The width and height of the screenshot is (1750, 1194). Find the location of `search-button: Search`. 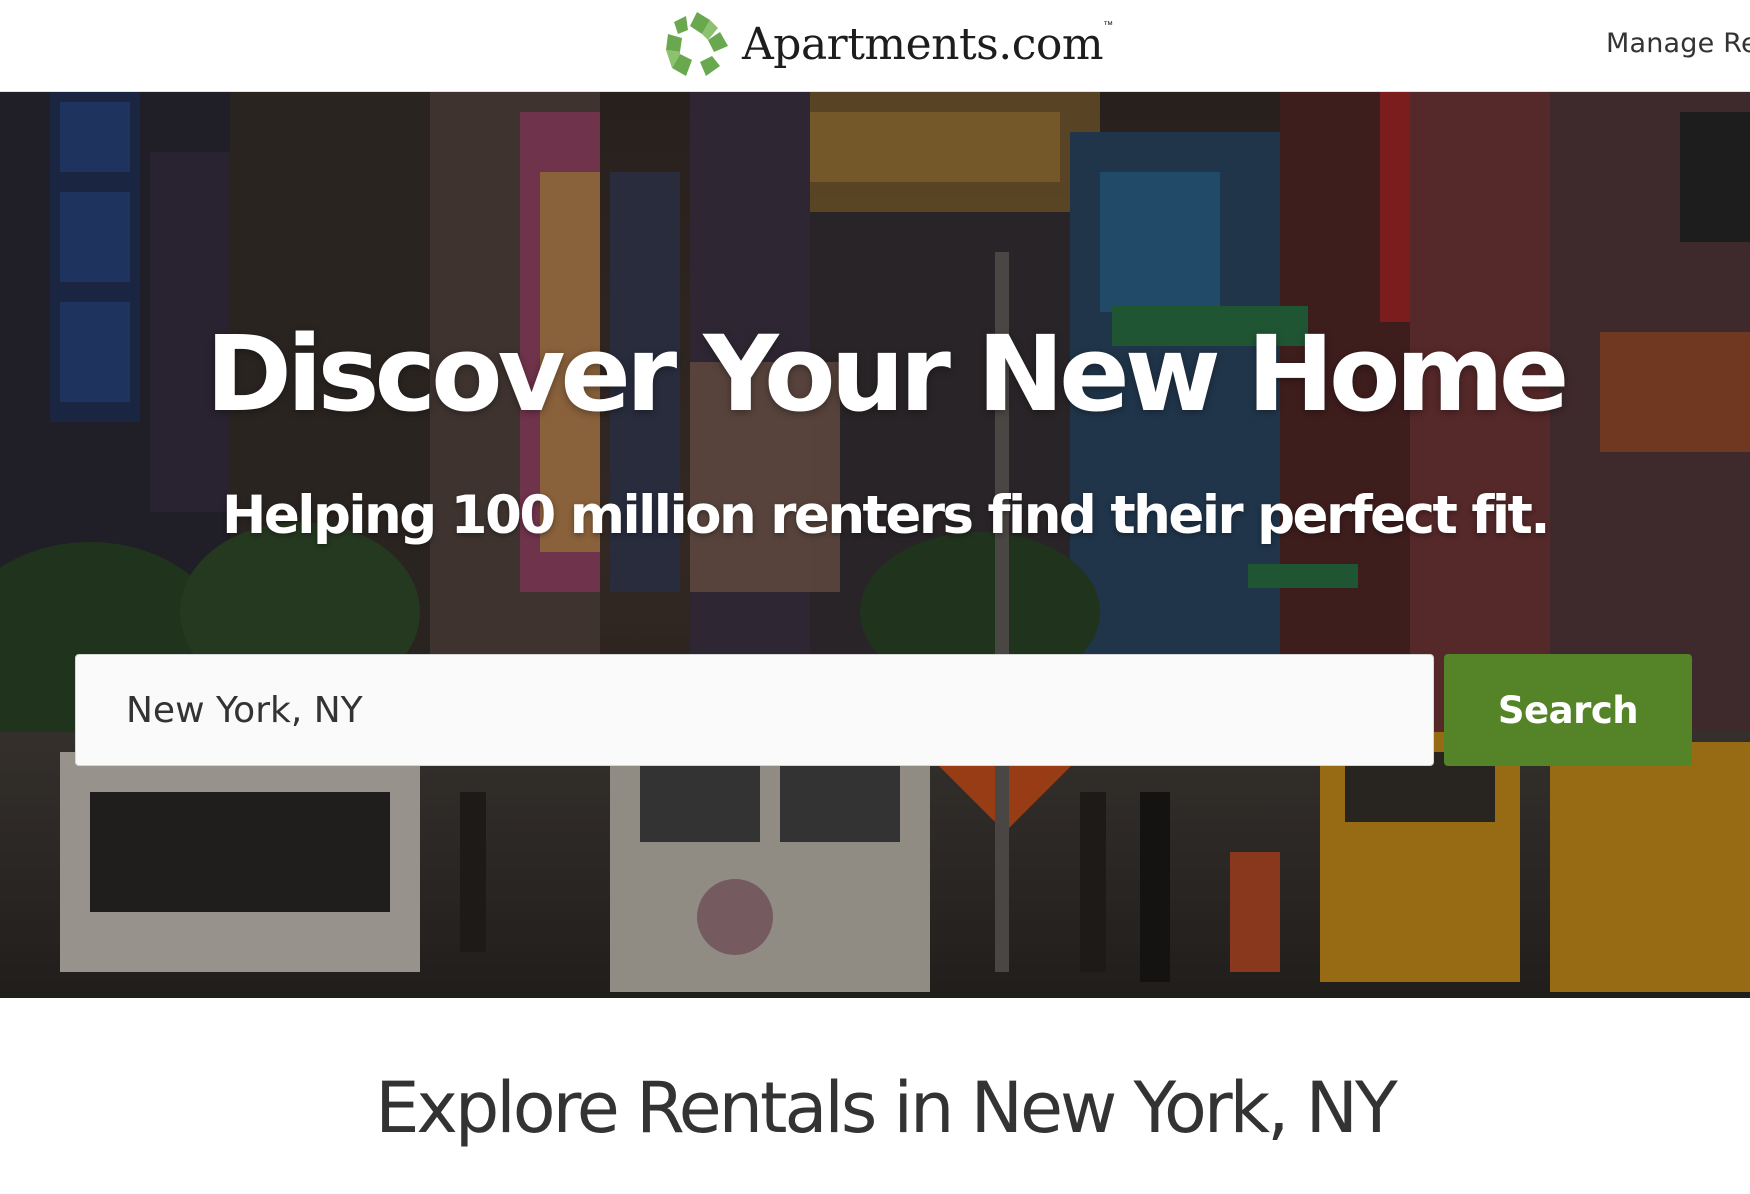

search-button: Search is located at coordinates (1568, 710).